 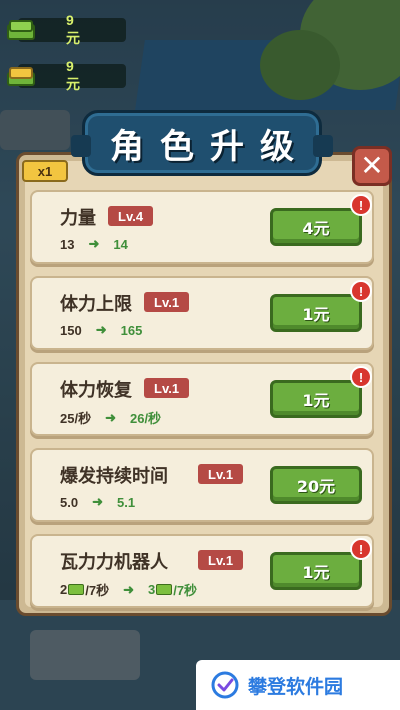 What do you see at coordinates (131, 216) in the screenshot?
I see `level-badge: Lv.4` at bounding box center [131, 216].